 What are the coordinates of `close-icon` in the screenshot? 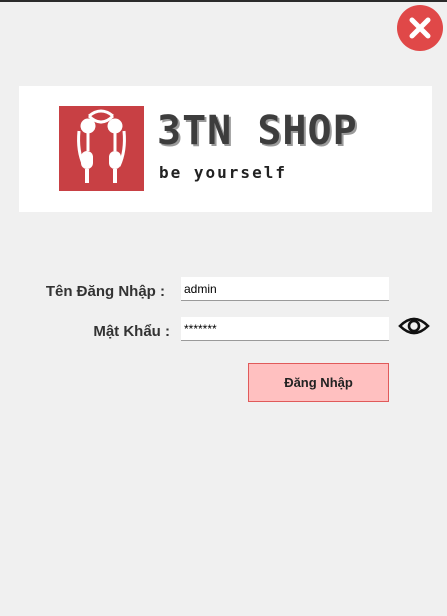 It's located at (420, 28).